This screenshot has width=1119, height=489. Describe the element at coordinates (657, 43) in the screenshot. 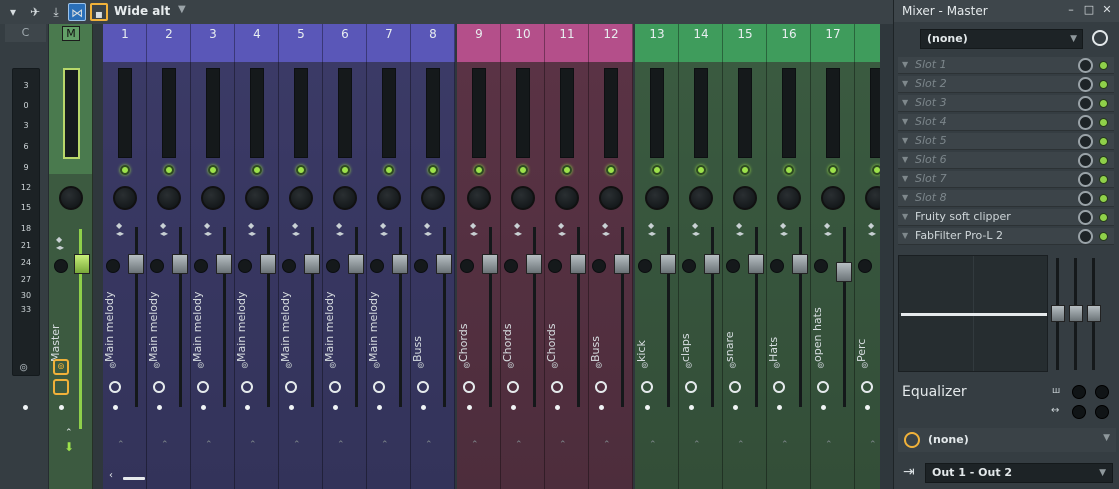

I see `channel-number: 13` at that location.